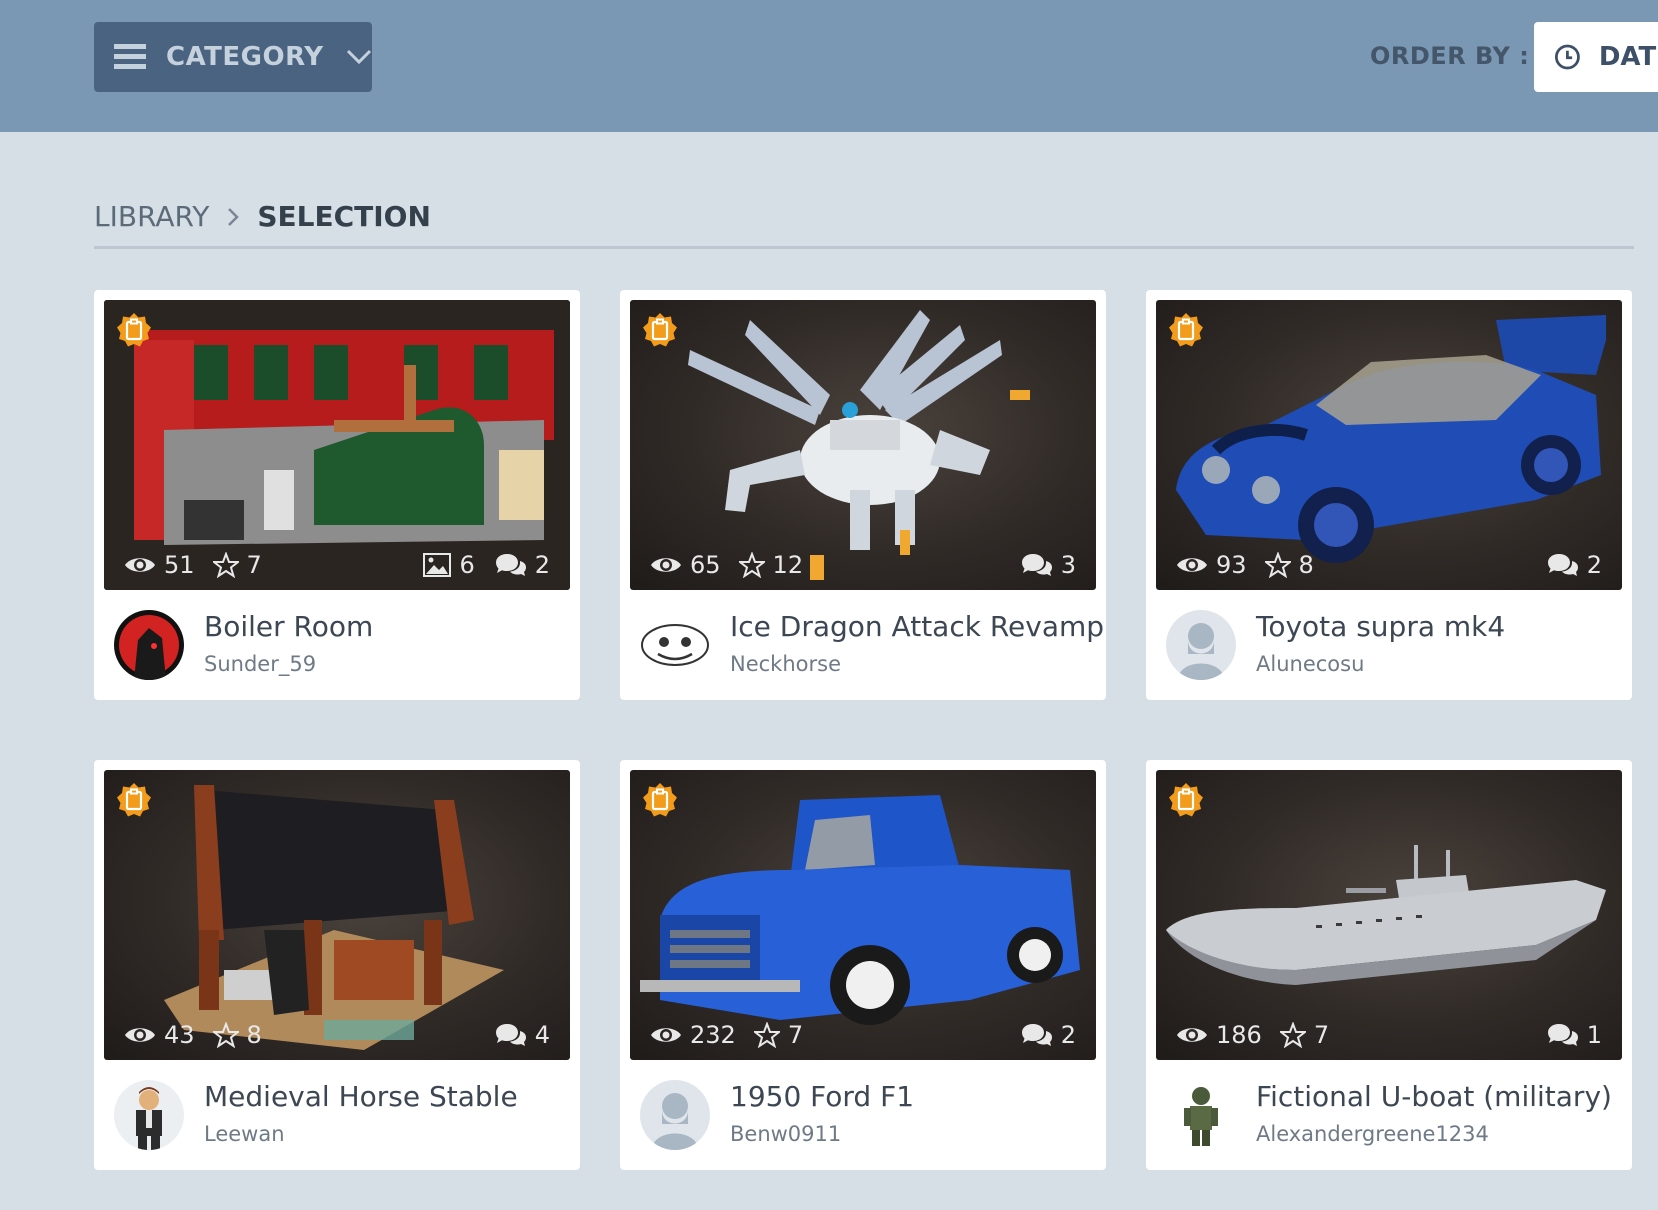  Describe the element at coordinates (288, 626) in the screenshot. I see `project-title: Boiler Room` at that location.